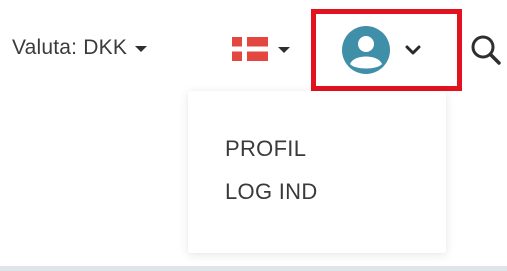 The width and height of the screenshot is (507, 271). Describe the element at coordinates (265, 149) in the screenshot. I see `menu-item-profil: PROFIL` at that location.